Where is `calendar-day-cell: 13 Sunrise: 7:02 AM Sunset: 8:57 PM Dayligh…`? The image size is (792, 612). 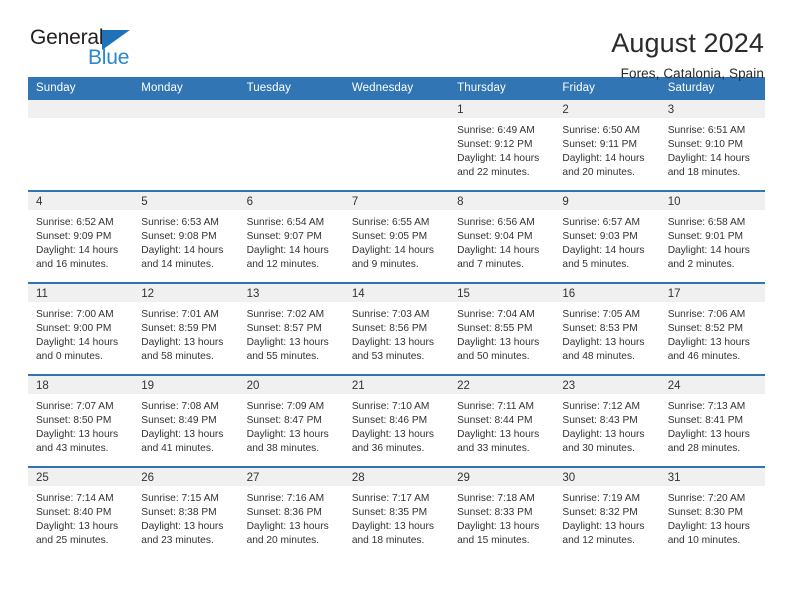
calendar-day-cell: 13 Sunrise: 7:02 AM Sunset: 8:57 PM Dayligh… is located at coordinates (291, 328).